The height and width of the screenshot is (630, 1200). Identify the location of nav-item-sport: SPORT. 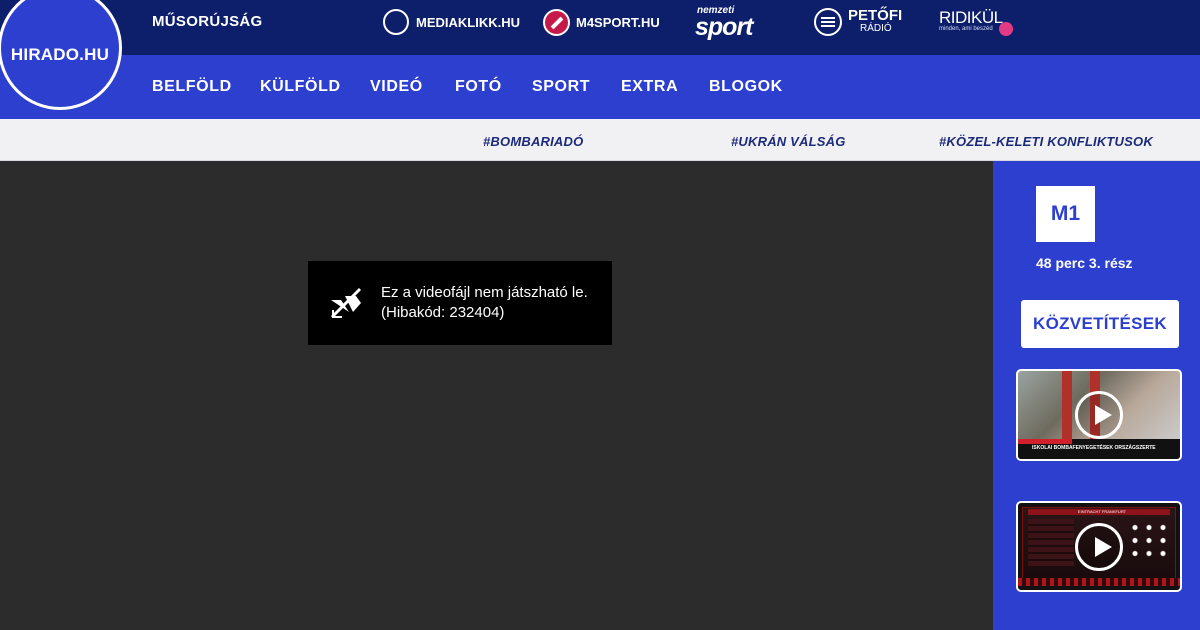
(561, 87).